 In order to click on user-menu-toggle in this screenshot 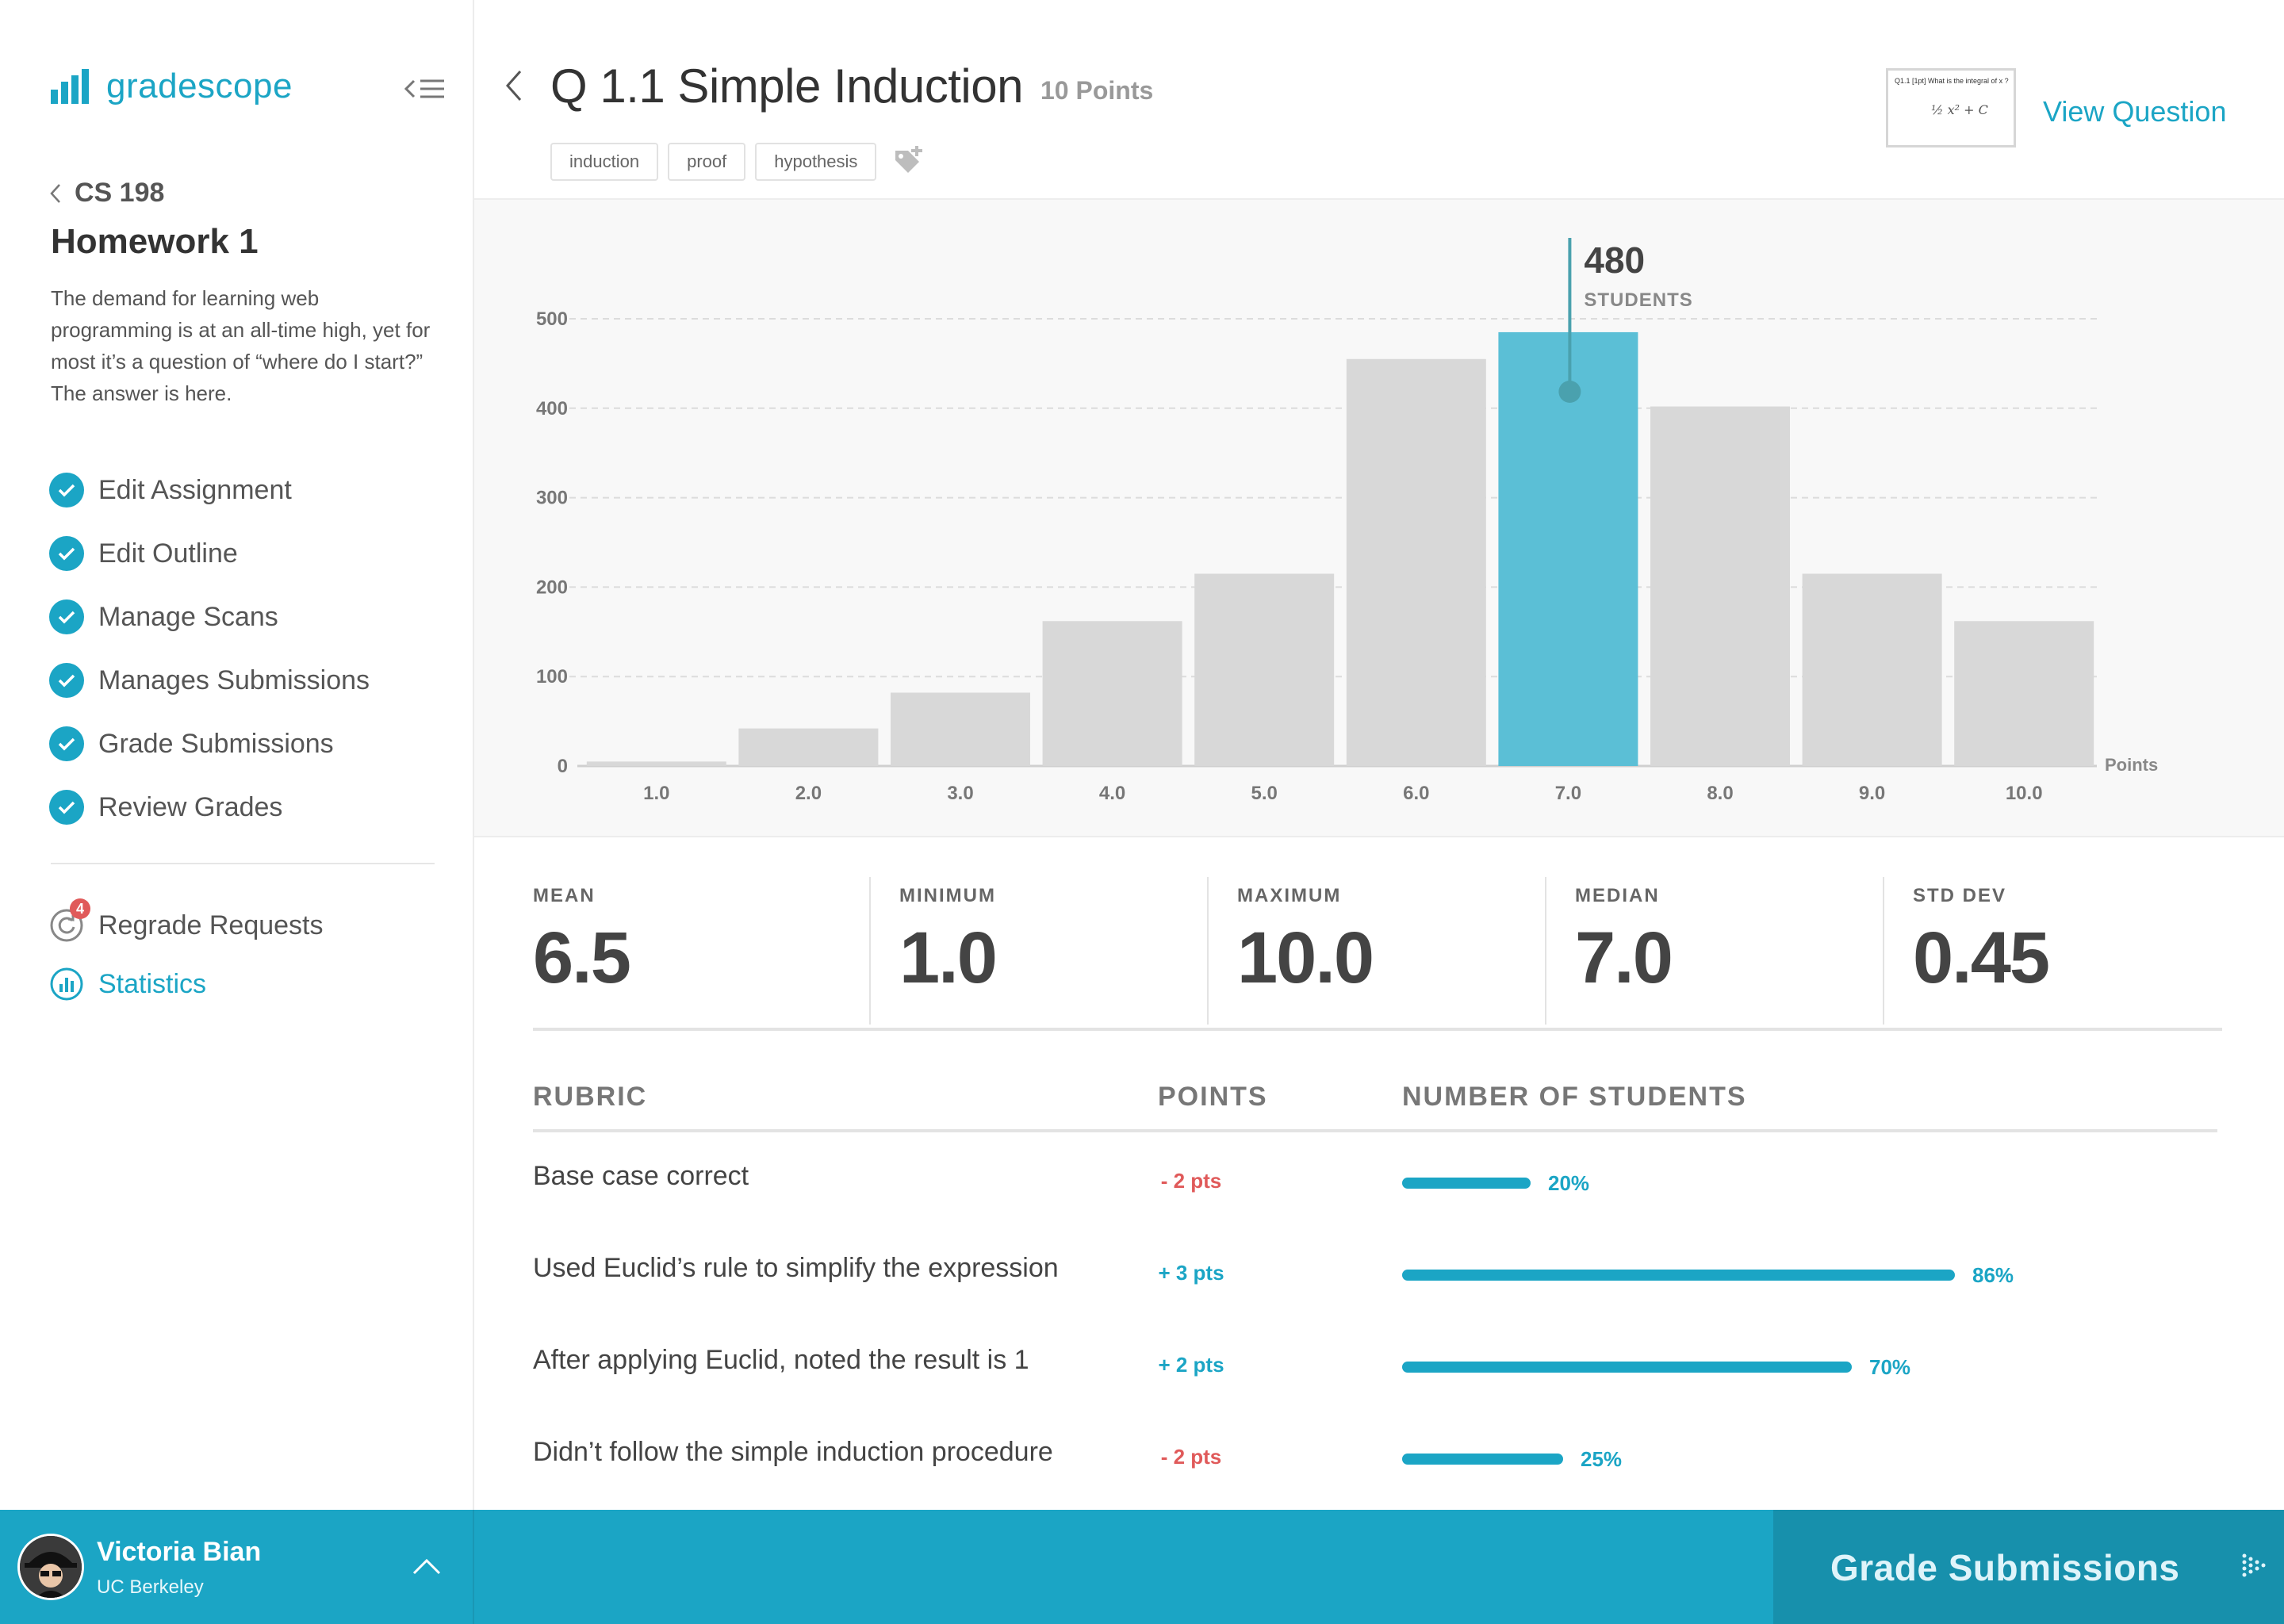, I will do `click(426, 1567)`.